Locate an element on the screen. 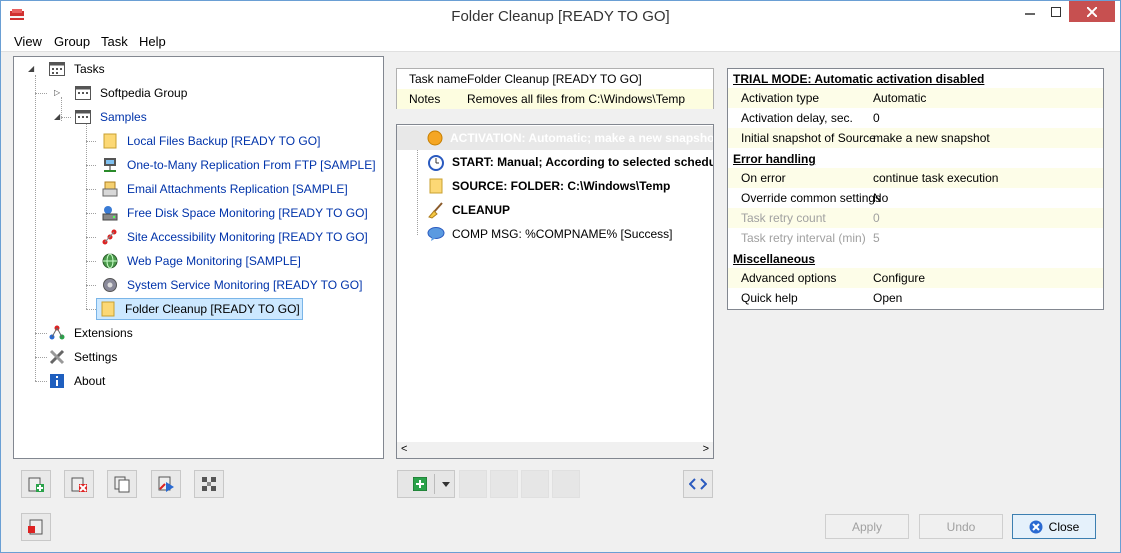  prop-override-settings: Override common settings No is located at coordinates (915, 198).